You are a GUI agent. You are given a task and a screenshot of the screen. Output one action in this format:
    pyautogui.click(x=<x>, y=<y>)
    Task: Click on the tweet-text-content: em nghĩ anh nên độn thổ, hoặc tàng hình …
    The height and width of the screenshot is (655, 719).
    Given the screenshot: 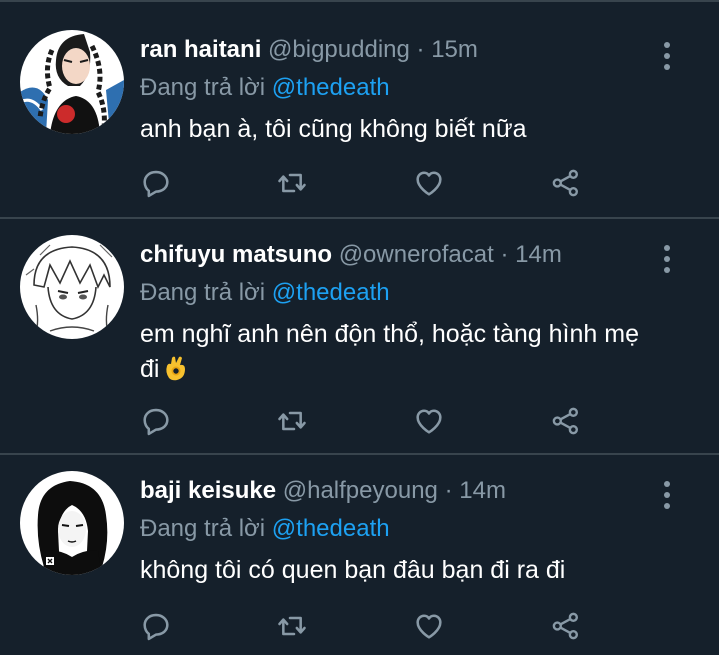 What is the action you would take?
    pyautogui.click(x=389, y=351)
    